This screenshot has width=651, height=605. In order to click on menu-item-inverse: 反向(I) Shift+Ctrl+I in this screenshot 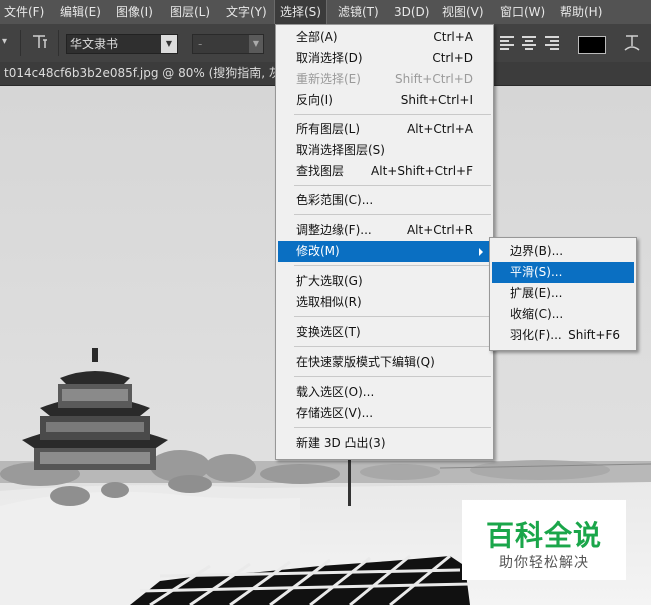, I will do `click(384, 100)`.